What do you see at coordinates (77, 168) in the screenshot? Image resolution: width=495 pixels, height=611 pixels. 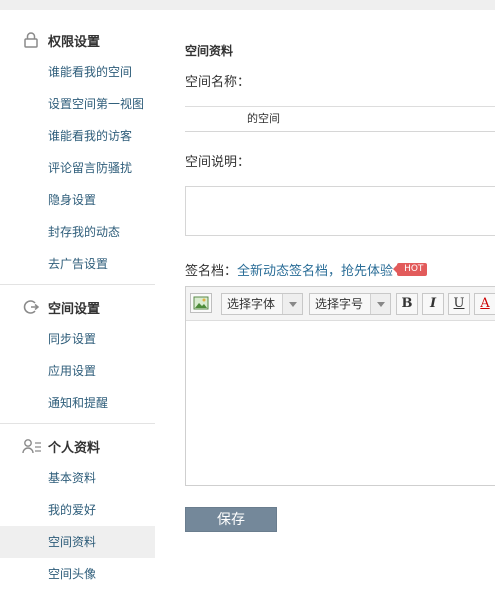 I see `sidebar-item-anti-harassment: 评论留言防骚扰` at bounding box center [77, 168].